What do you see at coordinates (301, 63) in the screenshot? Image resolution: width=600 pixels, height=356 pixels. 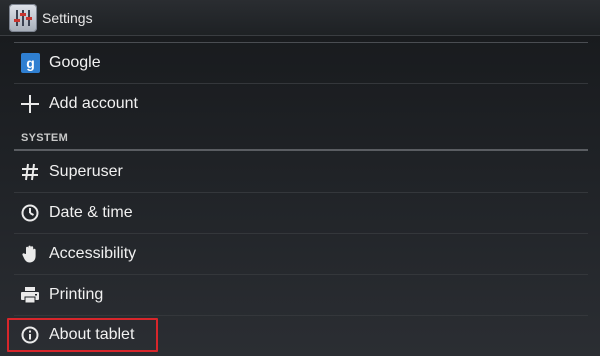 I see `settings-item-google: g Google` at bounding box center [301, 63].